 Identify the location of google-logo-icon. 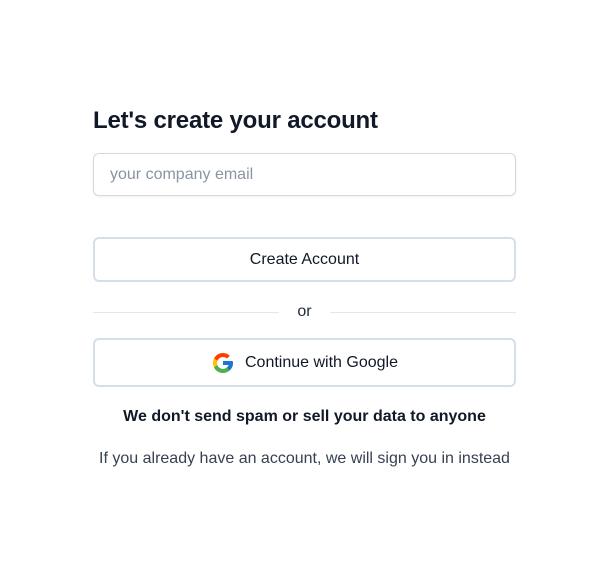
(223, 363).